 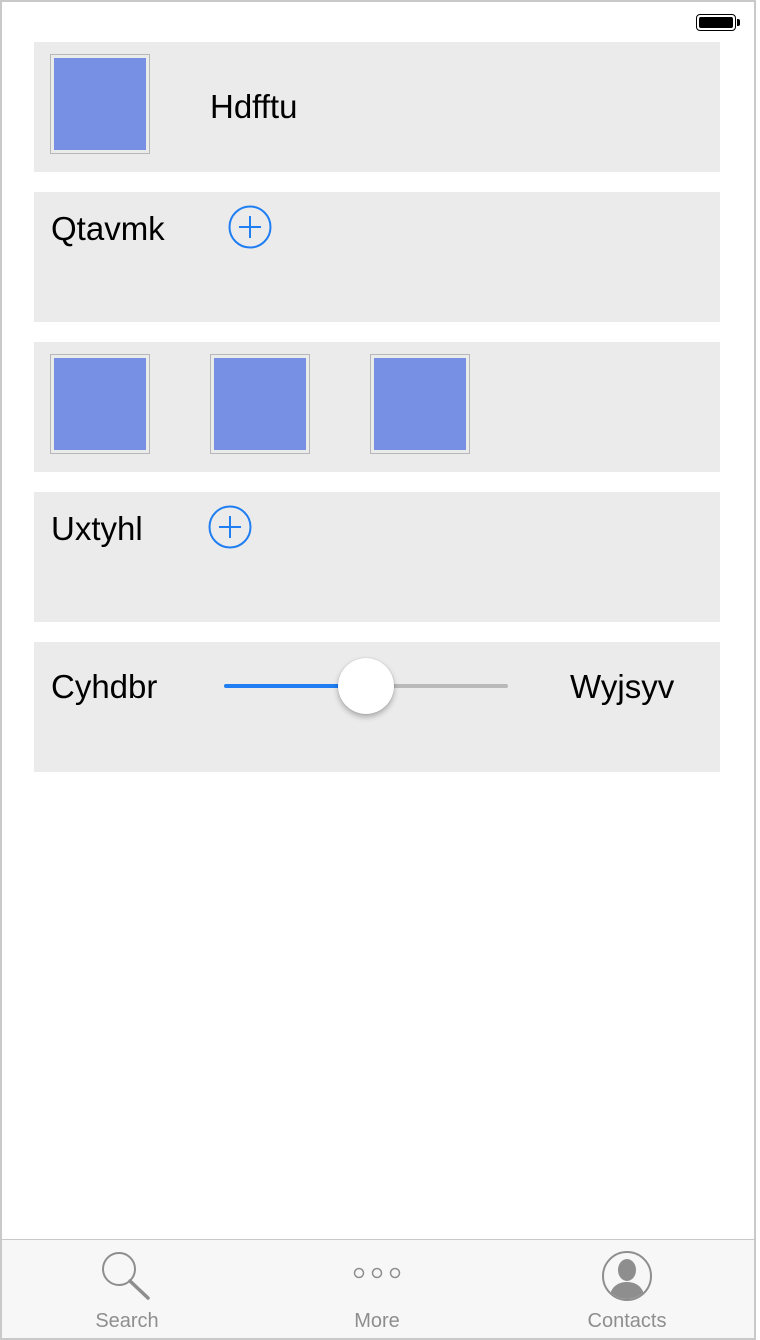 What do you see at coordinates (127, 1277) in the screenshot?
I see `magnifier-icon` at bounding box center [127, 1277].